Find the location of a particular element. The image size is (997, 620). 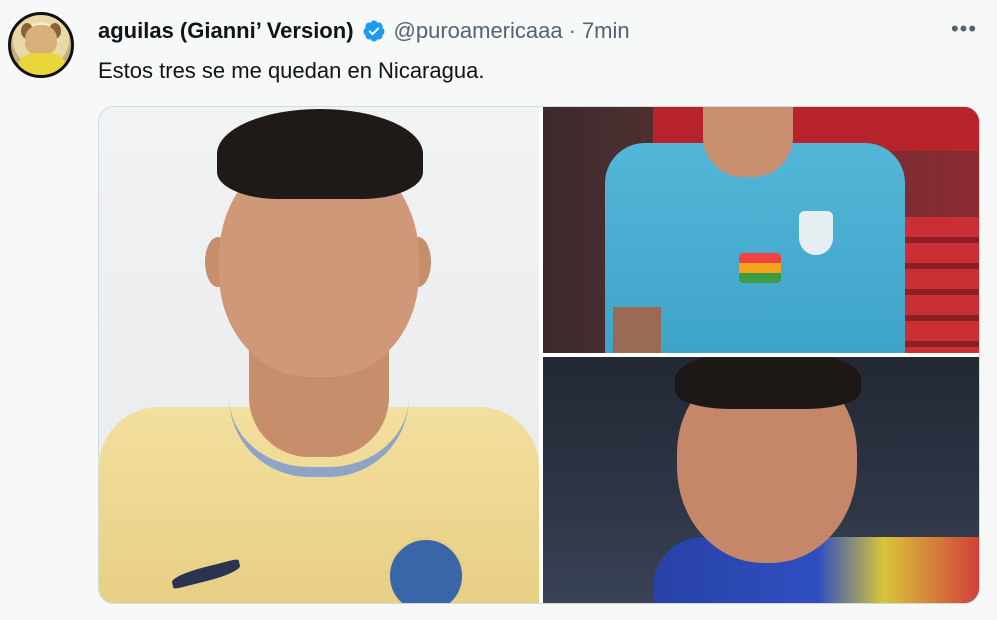

timestamp: 7min is located at coordinates (606, 31).